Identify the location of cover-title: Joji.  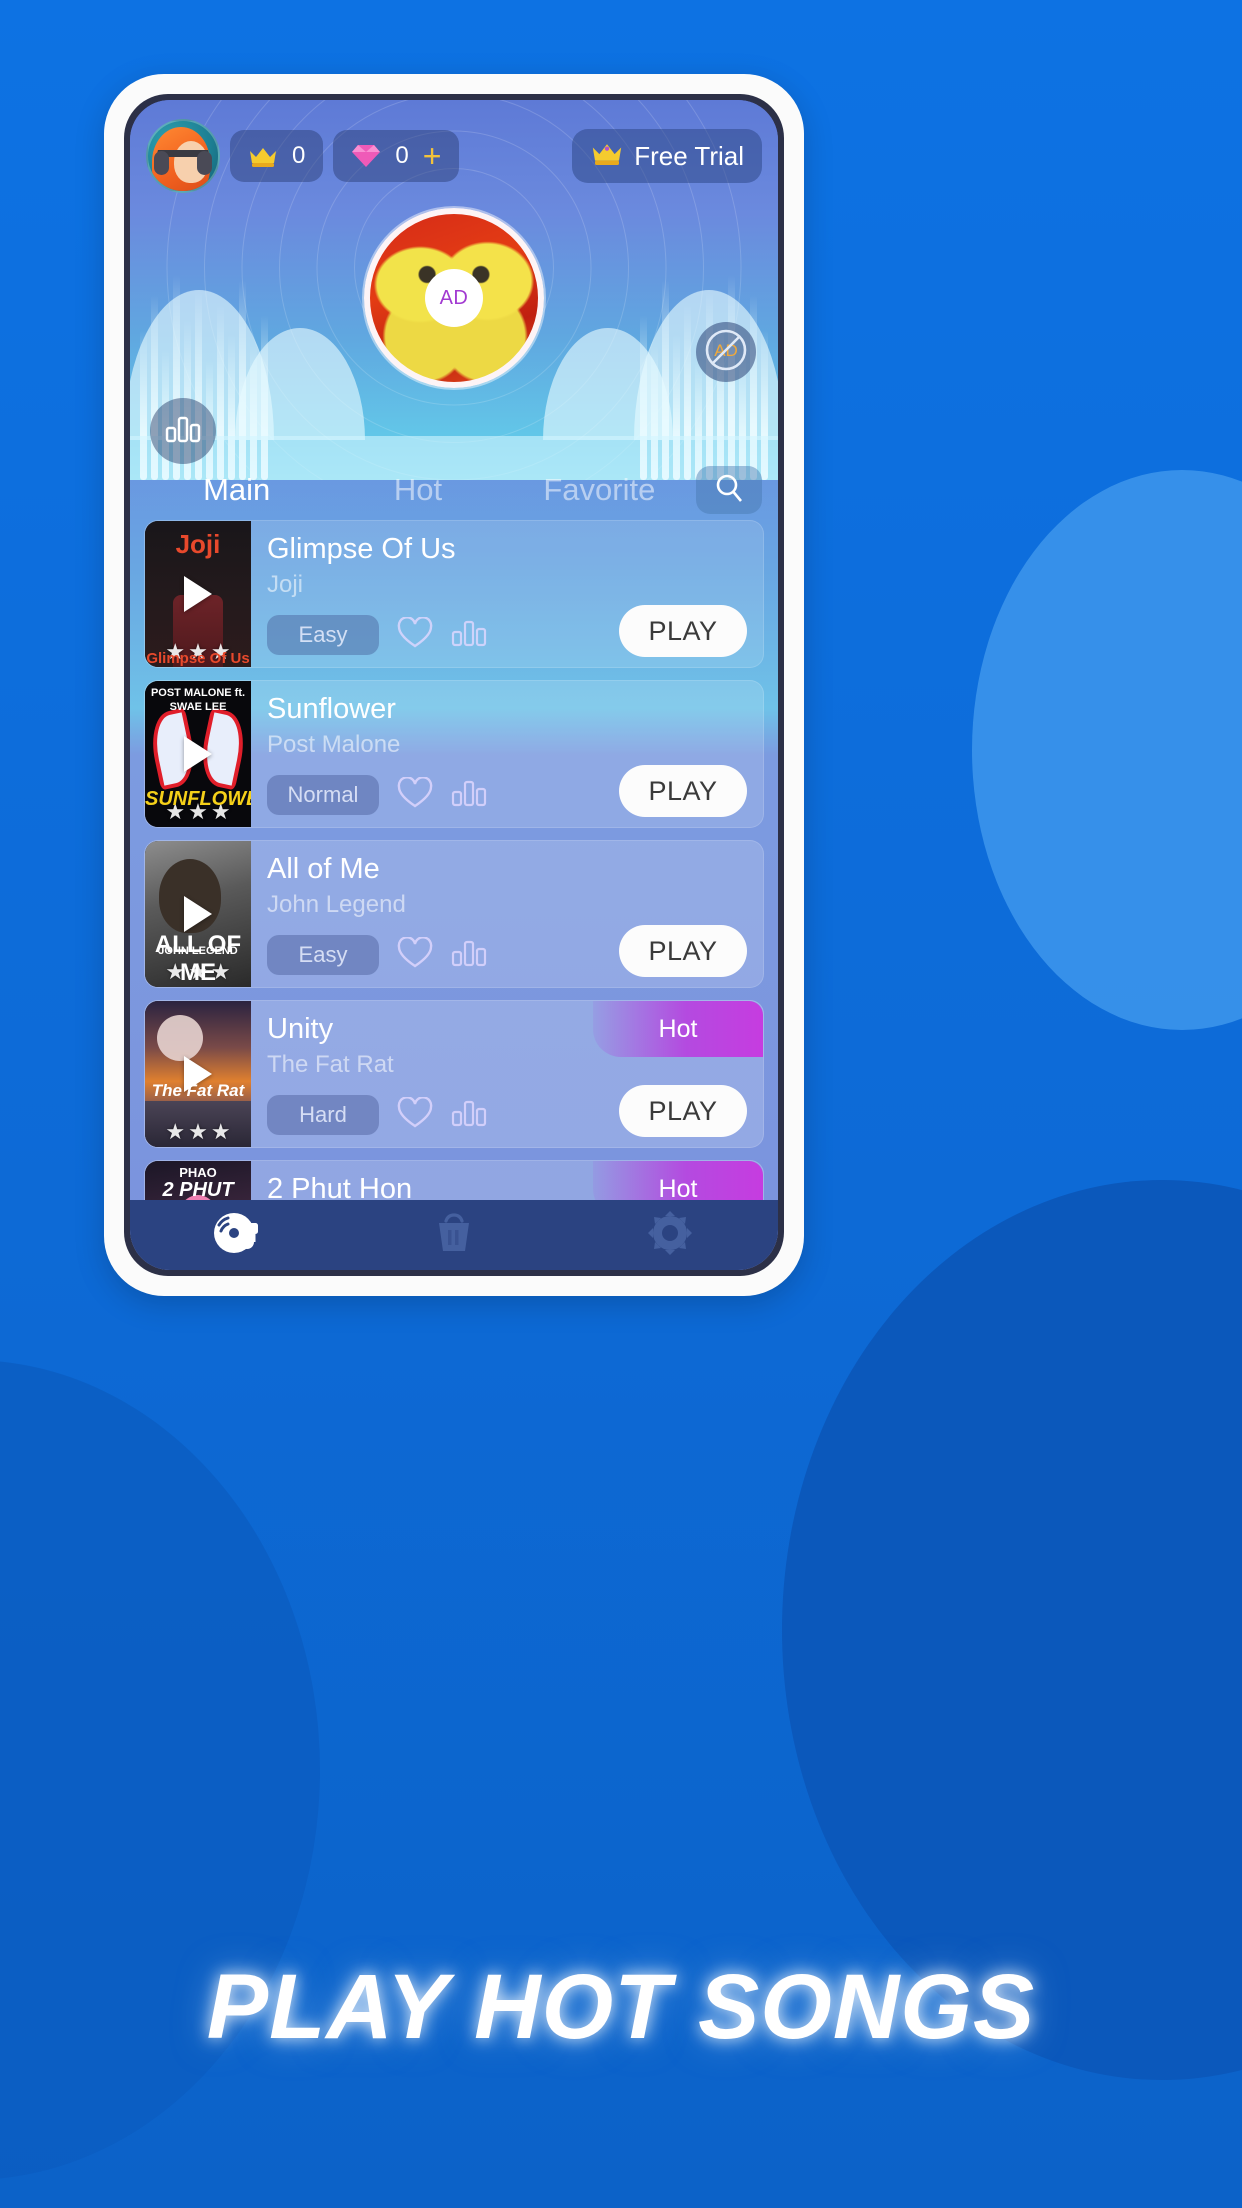
(198, 544).